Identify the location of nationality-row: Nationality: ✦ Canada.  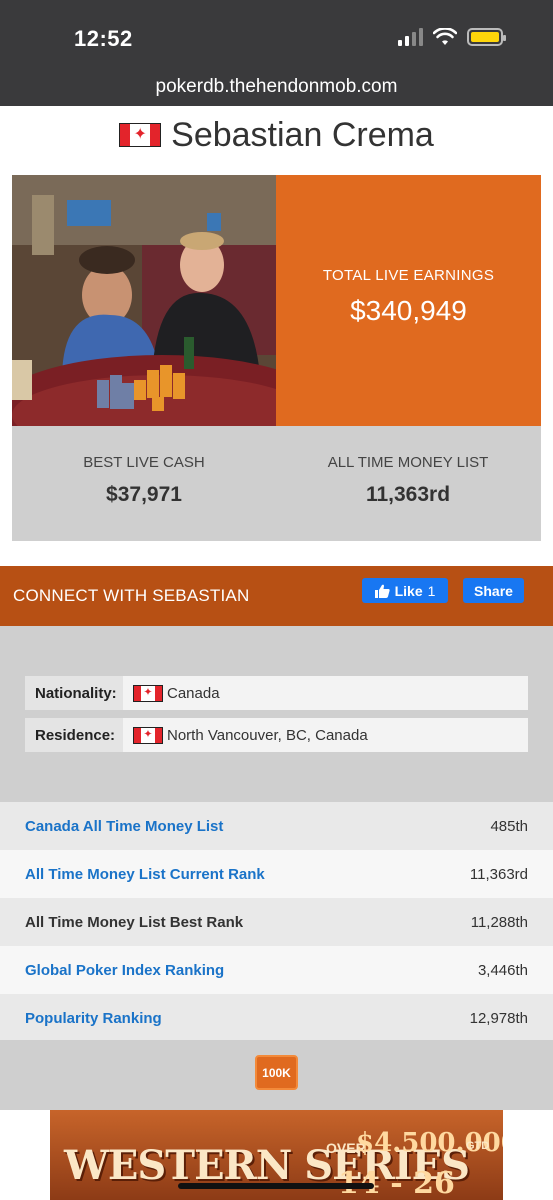
(276, 693).